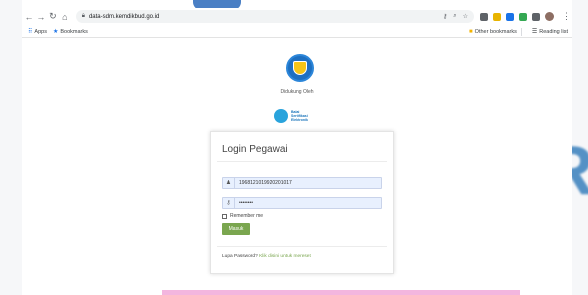 The image size is (588, 295). Describe the element at coordinates (55, 32) in the screenshot. I see `star-bookmark-icon: ★` at that location.